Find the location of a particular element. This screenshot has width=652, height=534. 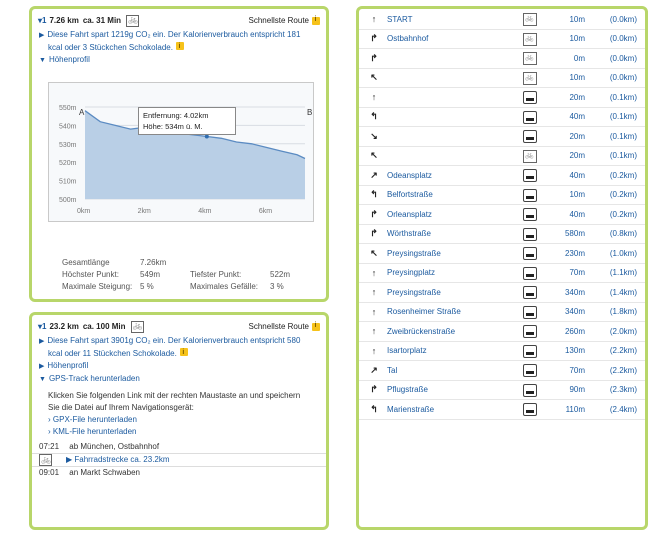

direction-row: ↖ Preysingstraße 230m (1.0km) is located at coordinates (502, 254).